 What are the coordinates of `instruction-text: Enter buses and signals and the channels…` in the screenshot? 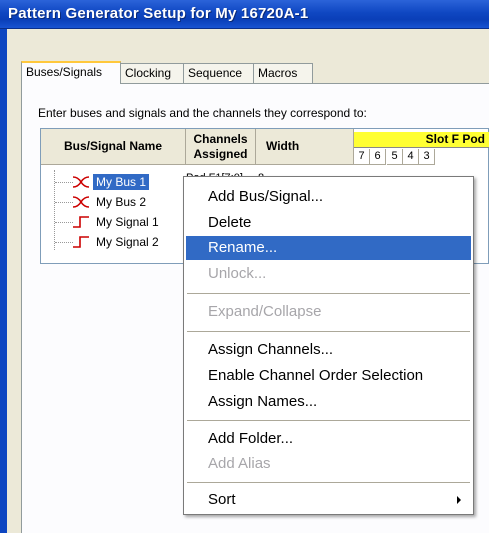 It's located at (202, 113).